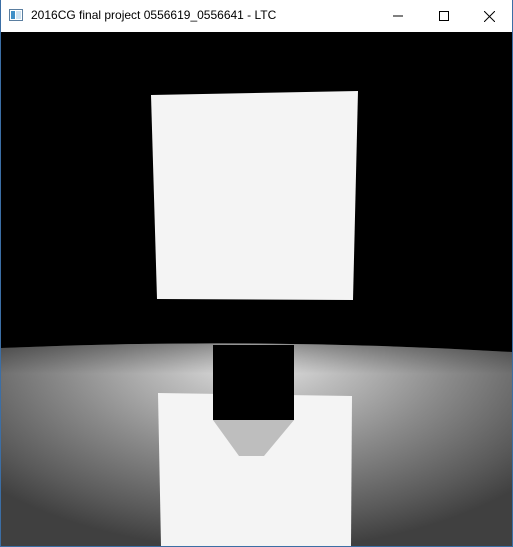 This screenshot has width=513, height=547. I want to click on close-button, so click(489, 16).